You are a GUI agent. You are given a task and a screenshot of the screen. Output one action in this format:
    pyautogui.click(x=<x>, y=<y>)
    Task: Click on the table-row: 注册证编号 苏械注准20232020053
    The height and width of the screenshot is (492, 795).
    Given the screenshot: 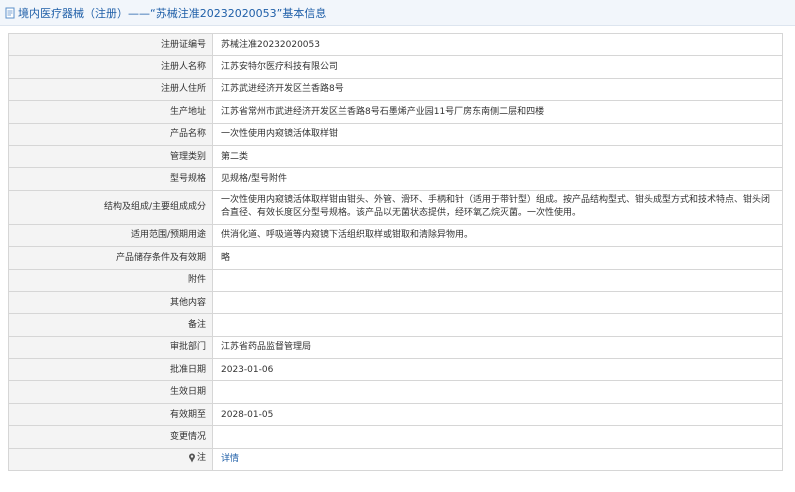 What is the action you would take?
    pyautogui.click(x=395, y=44)
    